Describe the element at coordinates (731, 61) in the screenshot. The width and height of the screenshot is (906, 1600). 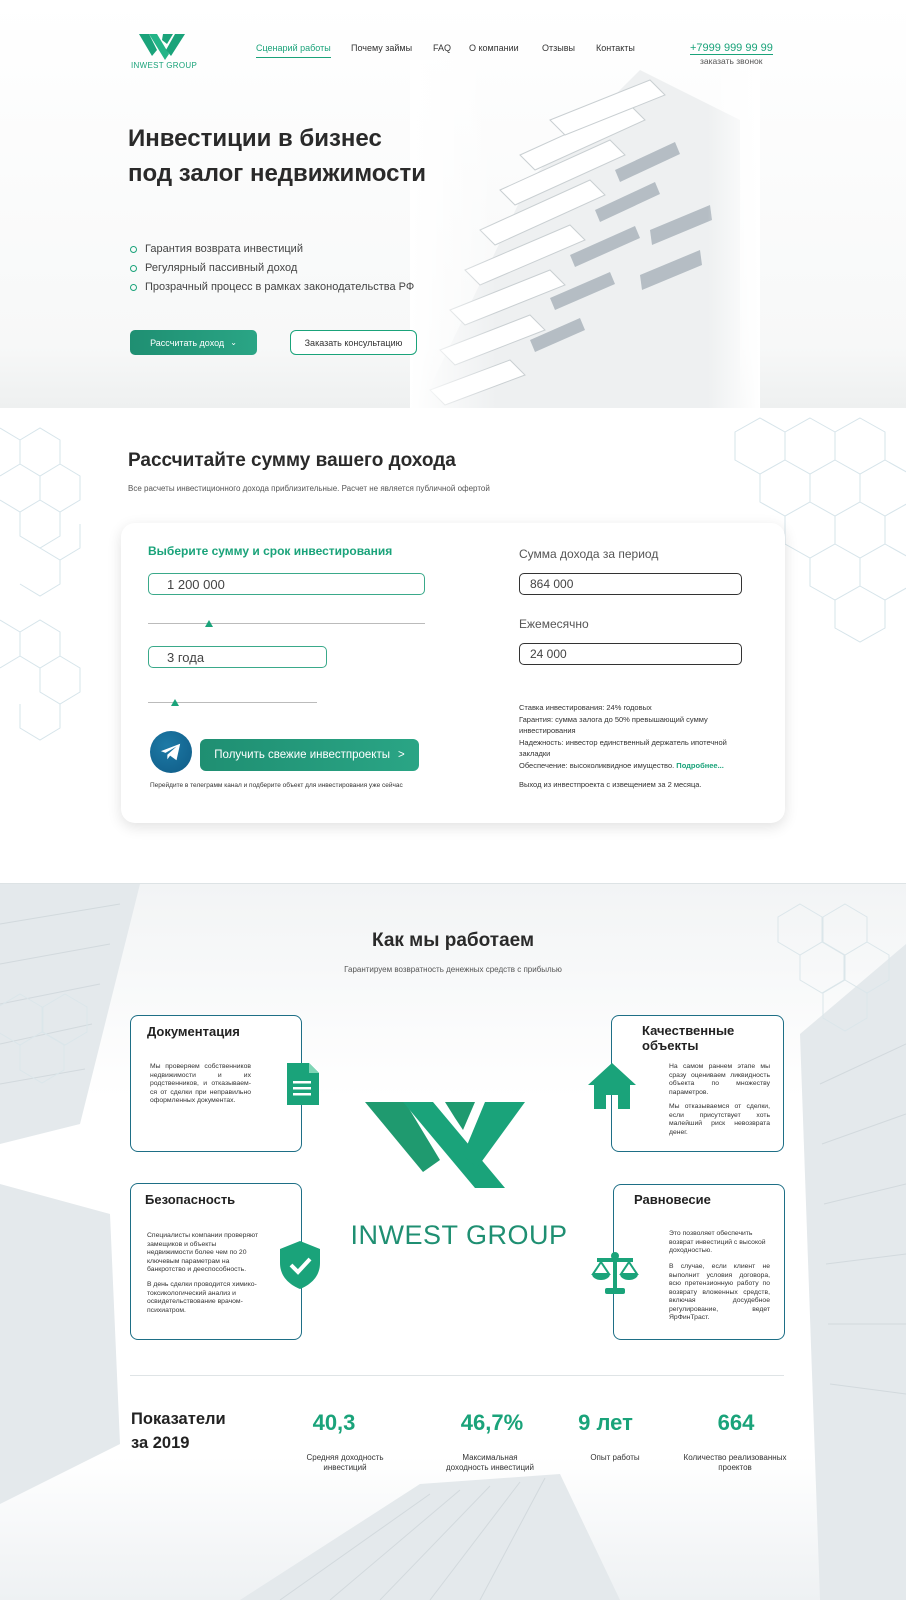
I see `callback-link: заказать звонок` at that location.